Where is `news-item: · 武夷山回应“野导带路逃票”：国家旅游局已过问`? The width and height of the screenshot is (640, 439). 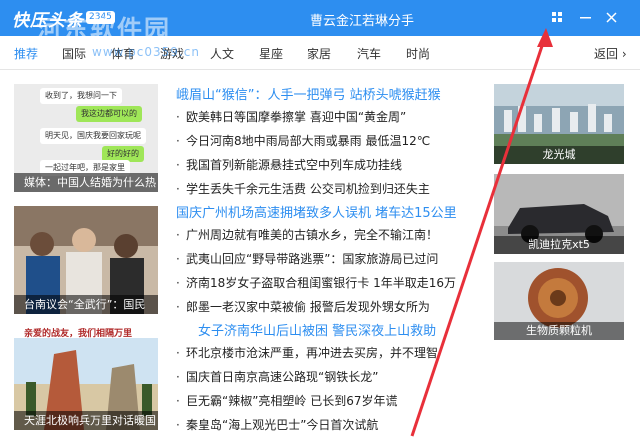
news-item: · 武夷山回应“野导带路逃票”：国家旅游局已过问 is located at coordinates (329, 258).